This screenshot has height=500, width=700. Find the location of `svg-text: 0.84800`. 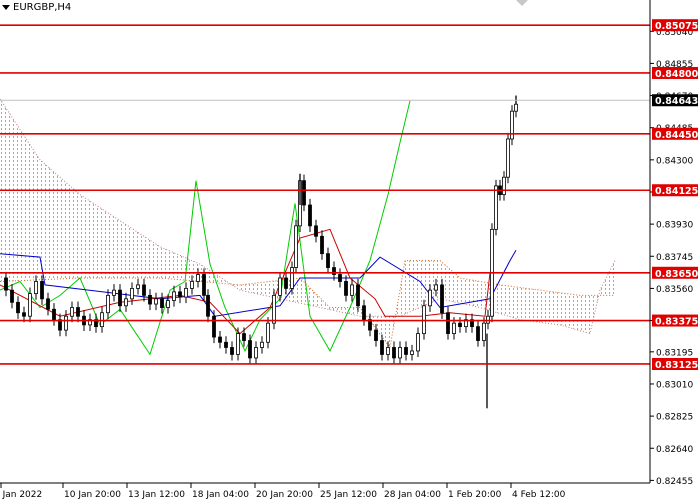

svg-text: 0.84800 is located at coordinates (677, 74).